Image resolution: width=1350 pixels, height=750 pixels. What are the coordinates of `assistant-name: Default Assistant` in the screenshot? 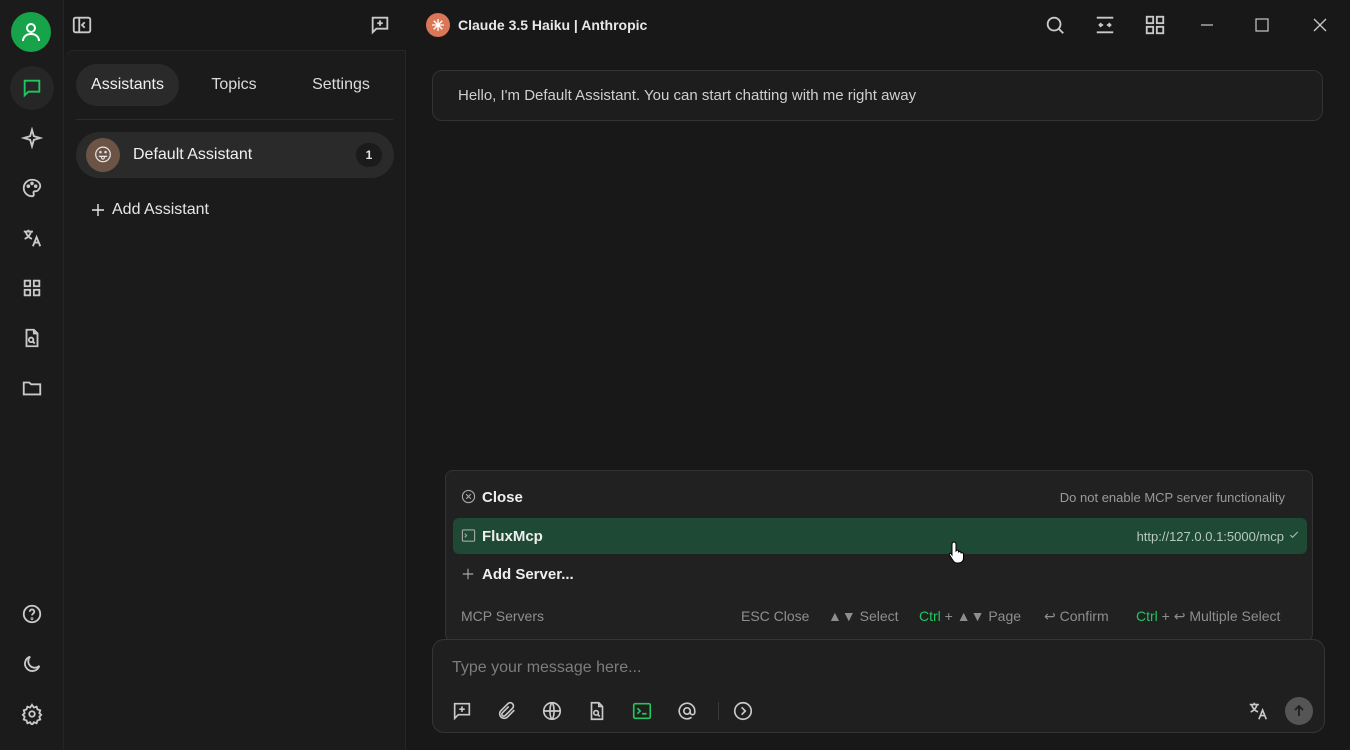 It's located at (193, 154).